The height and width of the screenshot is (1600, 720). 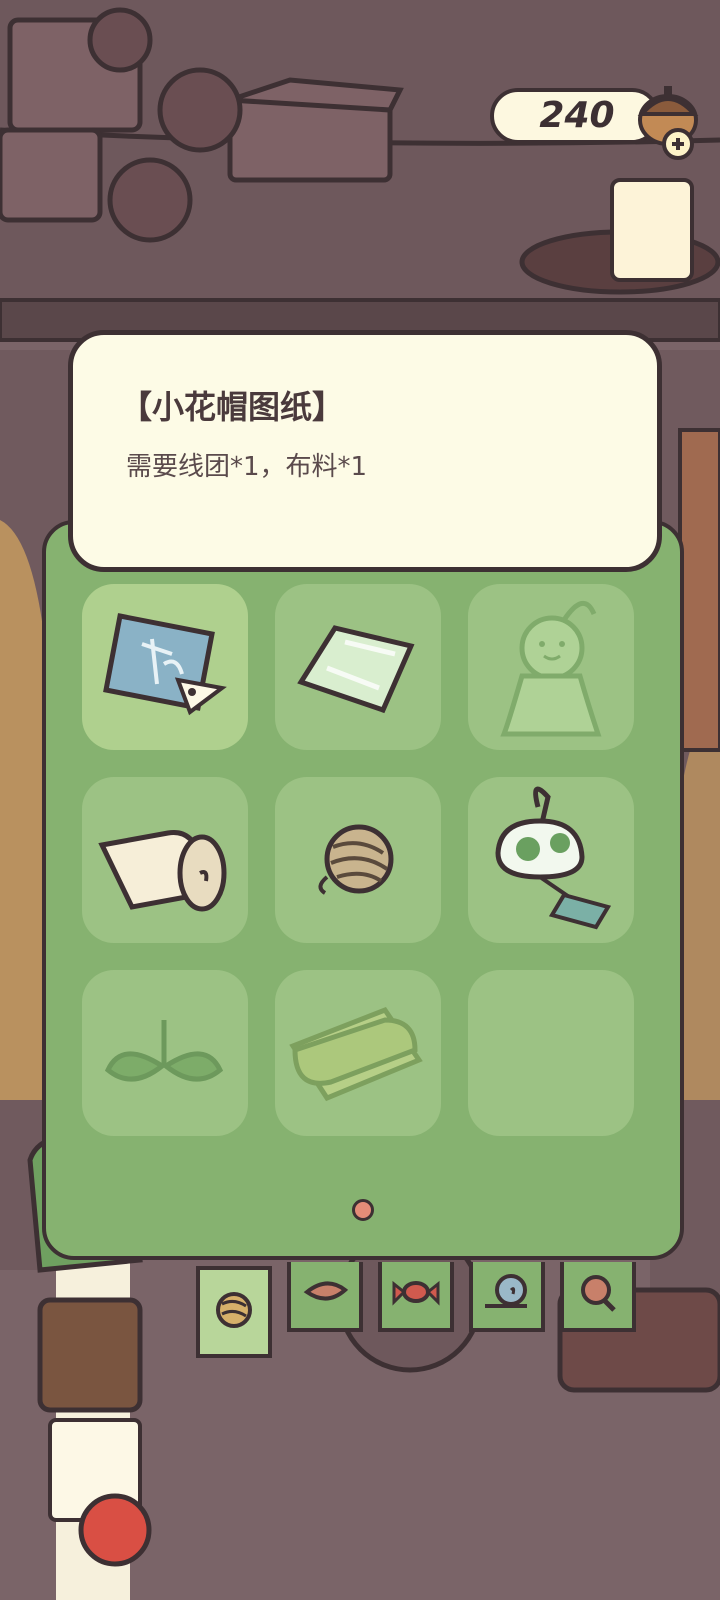 I want to click on tooltip-title: 【小花帽图纸】, so click(x=232, y=407).